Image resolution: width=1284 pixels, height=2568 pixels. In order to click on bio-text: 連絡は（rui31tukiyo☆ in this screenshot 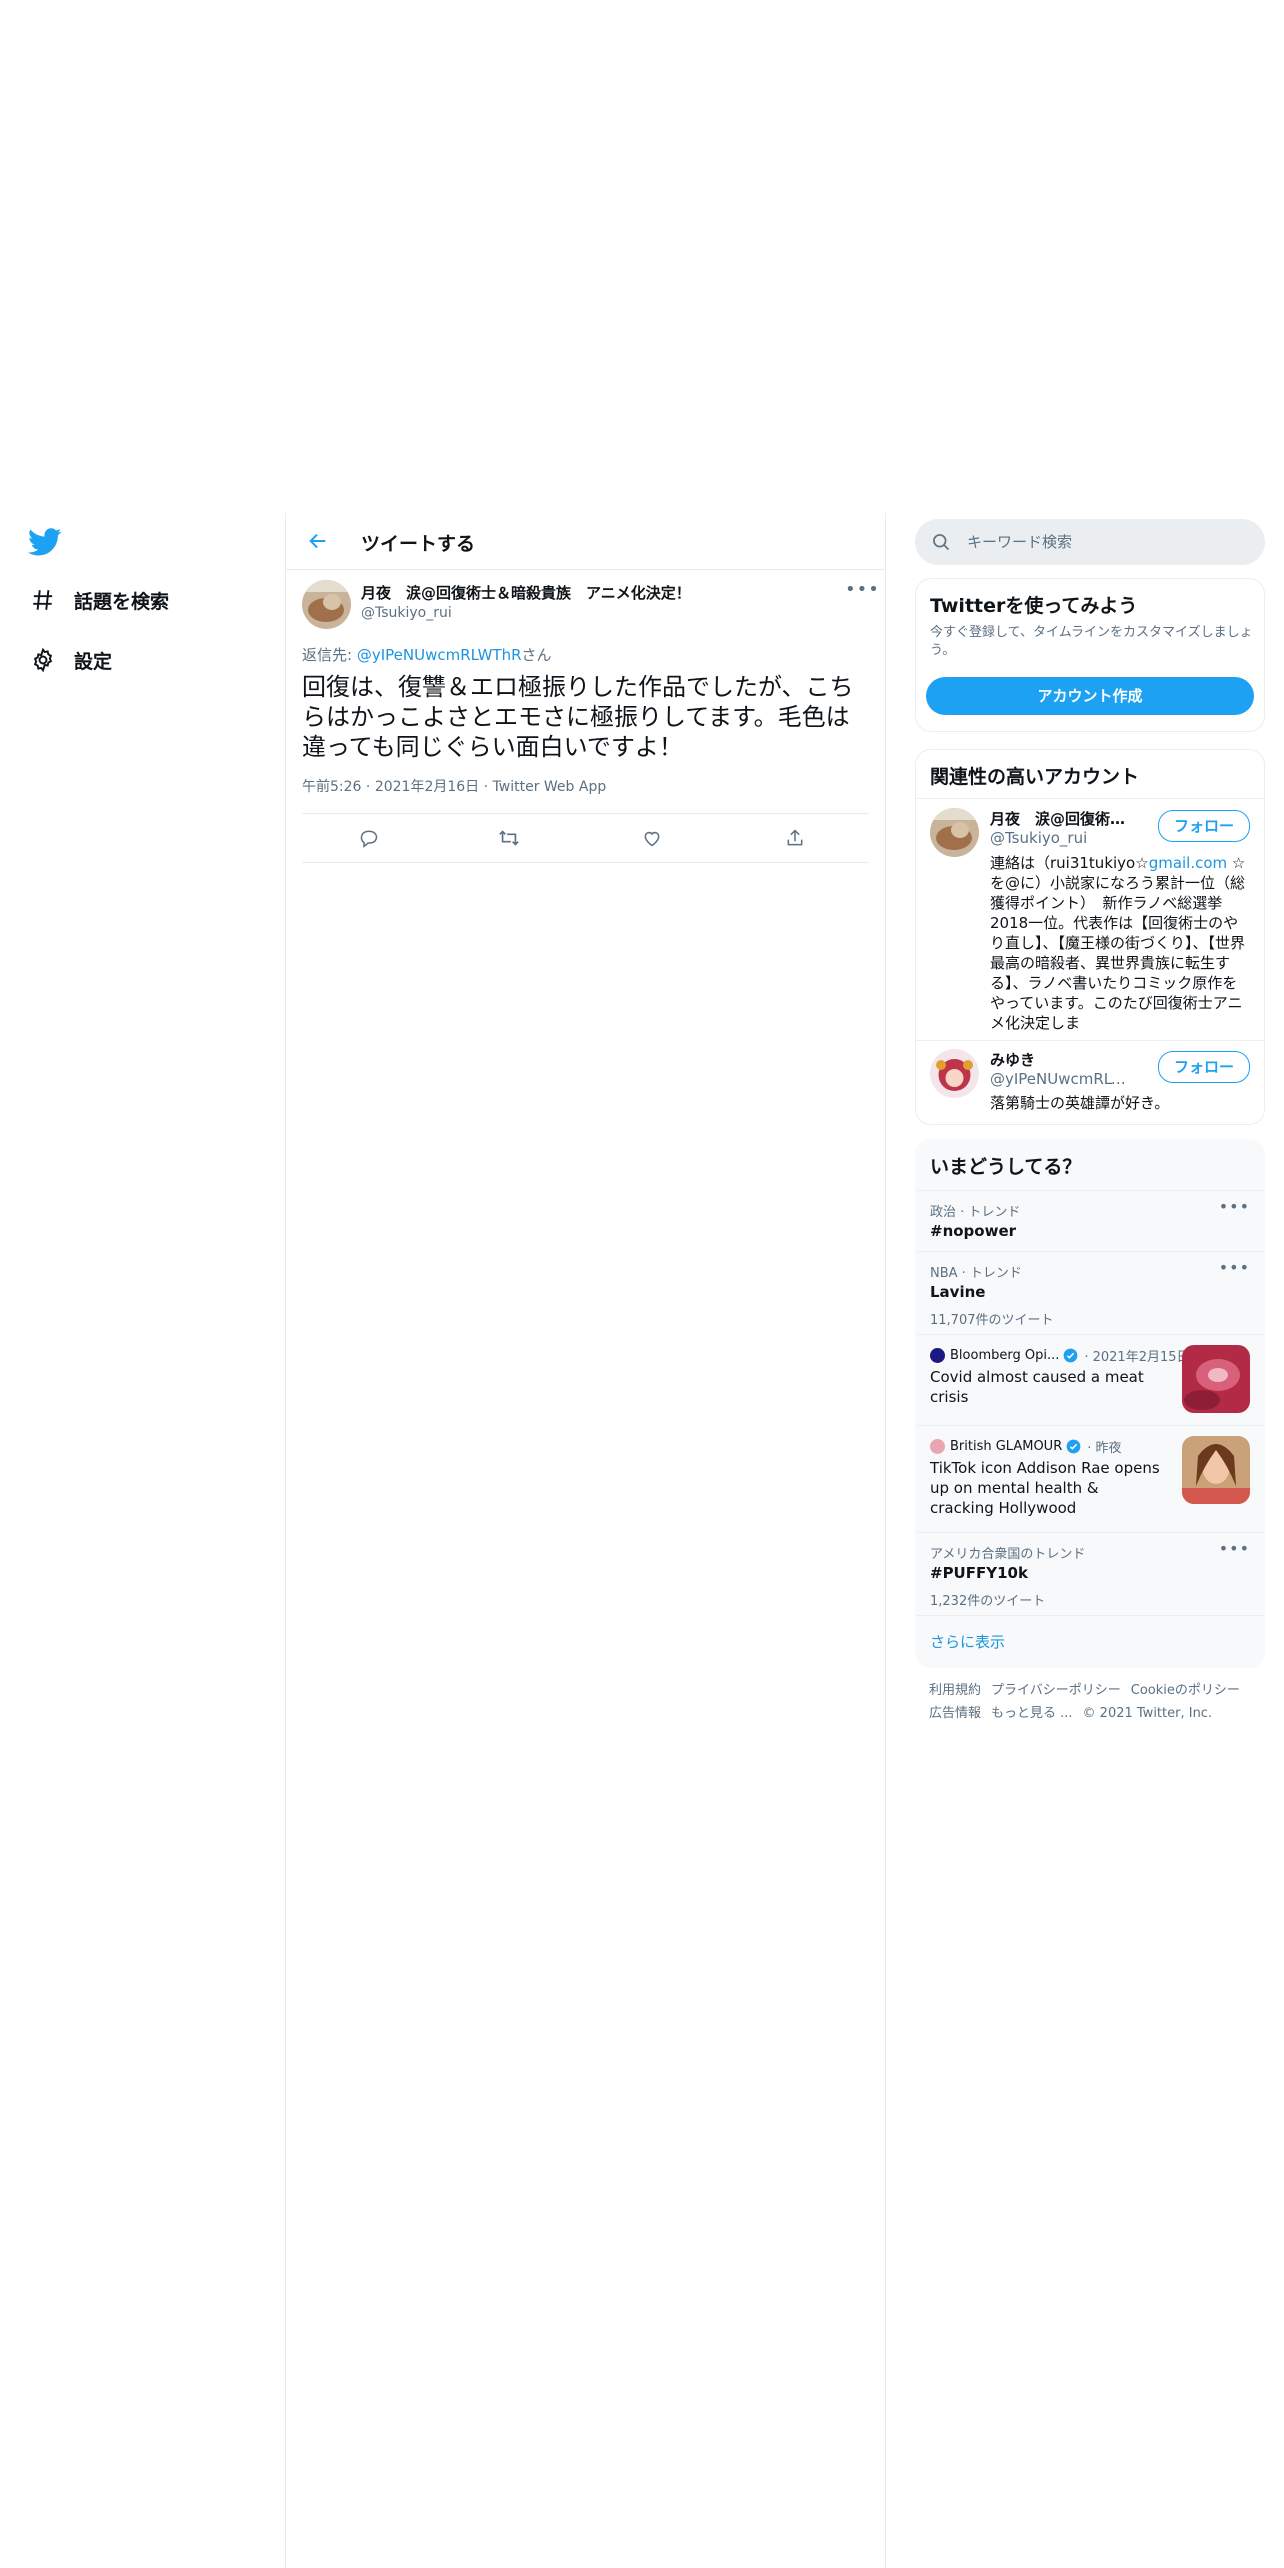, I will do `click(1069, 863)`.